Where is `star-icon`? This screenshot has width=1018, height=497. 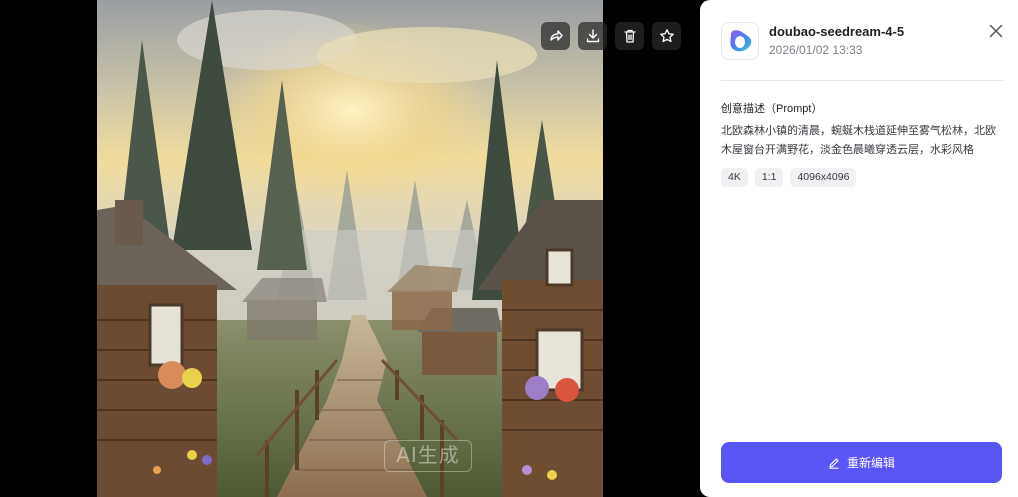
star-icon is located at coordinates (666, 36).